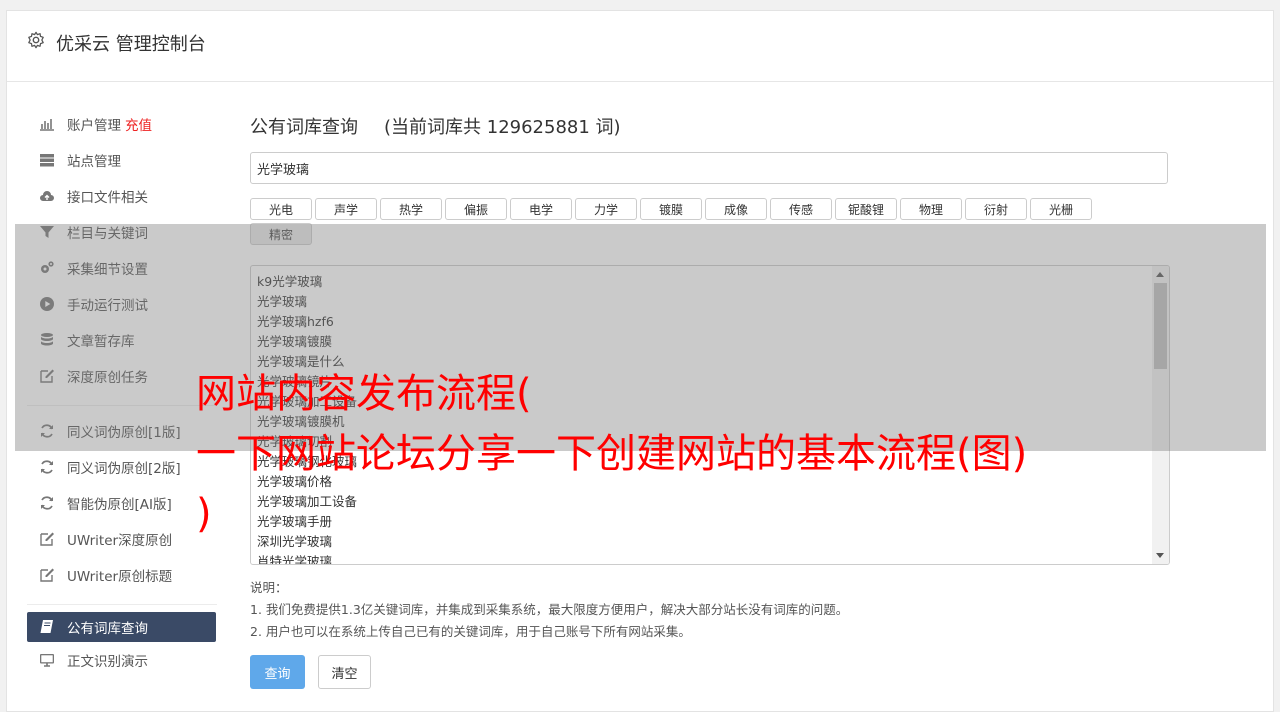 This screenshot has width=1280, height=712. What do you see at coordinates (470, 631) in the screenshot?
I see `note-item: 2. 用户也可以在系统上传自己已有的关键词库，用于自己账号下所有网站采集。` at bounding box center [470, 631].